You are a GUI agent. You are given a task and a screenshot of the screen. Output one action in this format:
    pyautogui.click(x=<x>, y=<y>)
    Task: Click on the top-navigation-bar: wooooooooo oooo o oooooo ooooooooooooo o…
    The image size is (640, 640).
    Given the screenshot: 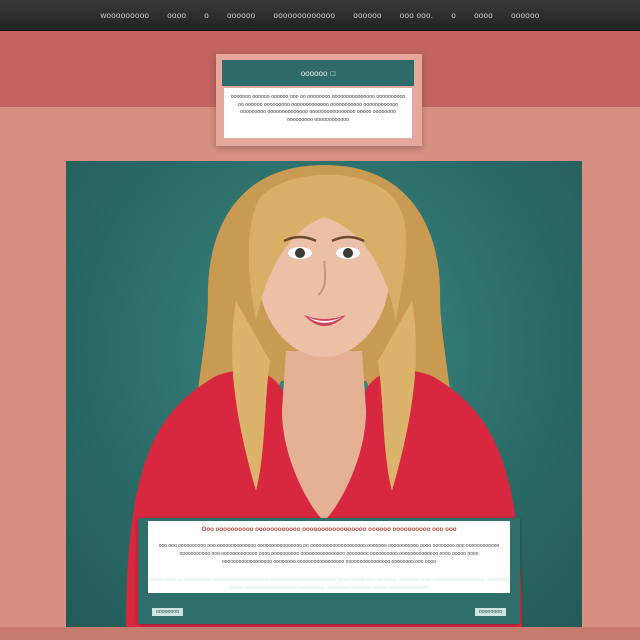 What is the action you would take?
    pyautogui.click(x=320, y=15)
    